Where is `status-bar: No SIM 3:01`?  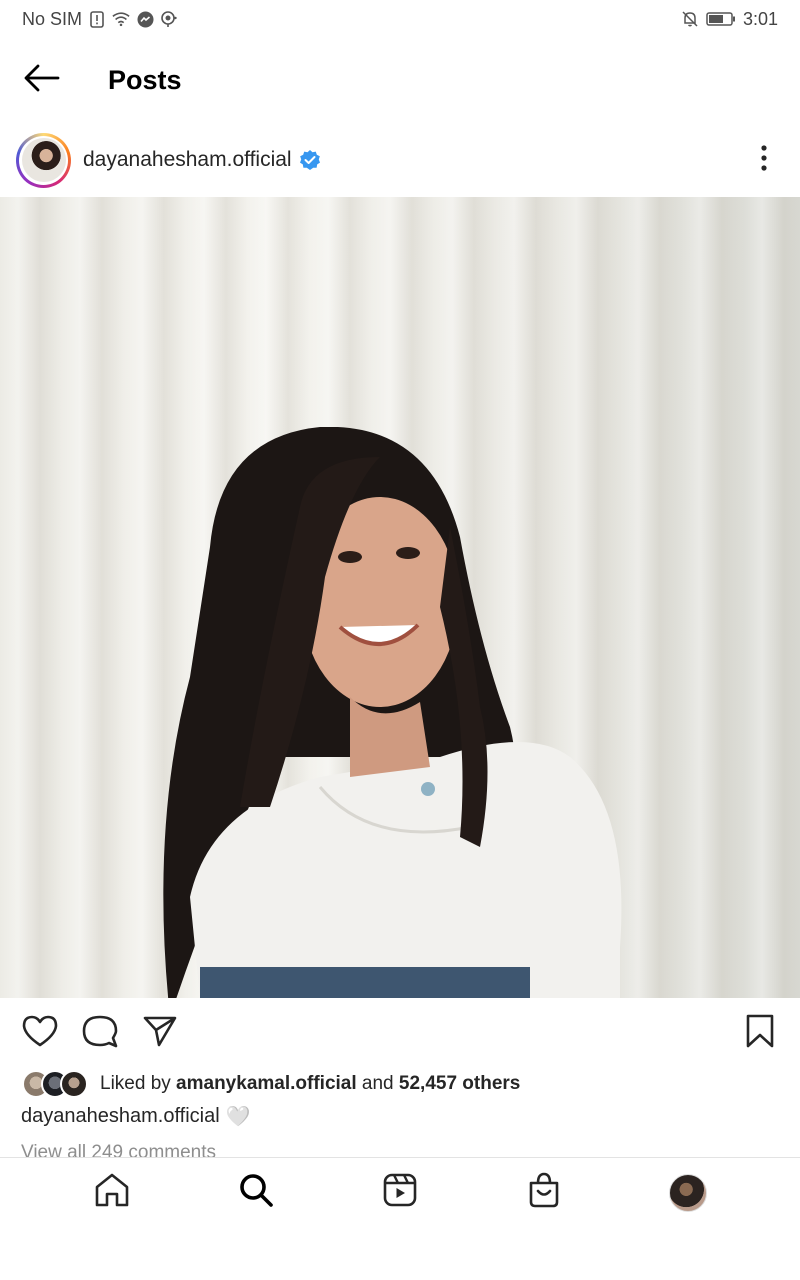
status-bar: No SIM 3:01 is located at coordinates (400, 19).